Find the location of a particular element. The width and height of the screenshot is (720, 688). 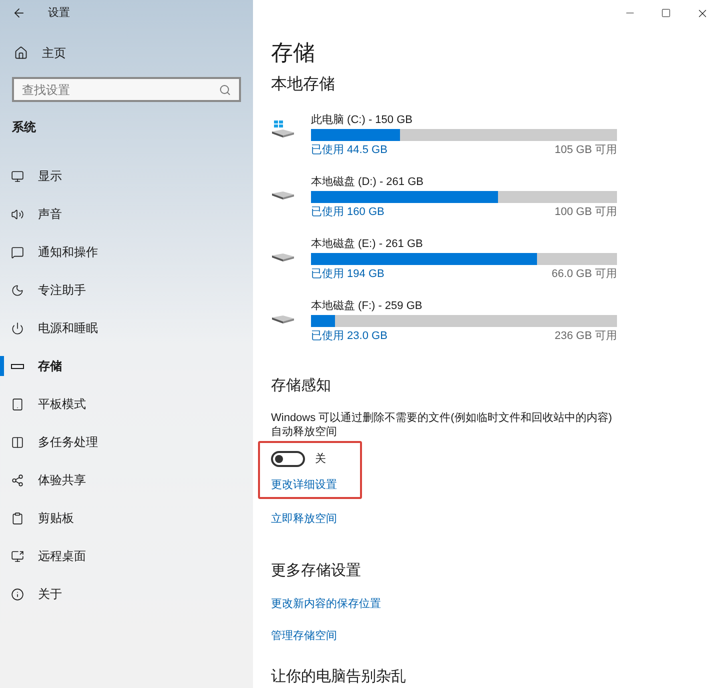

share-icon is located at coordinates (17, 480).